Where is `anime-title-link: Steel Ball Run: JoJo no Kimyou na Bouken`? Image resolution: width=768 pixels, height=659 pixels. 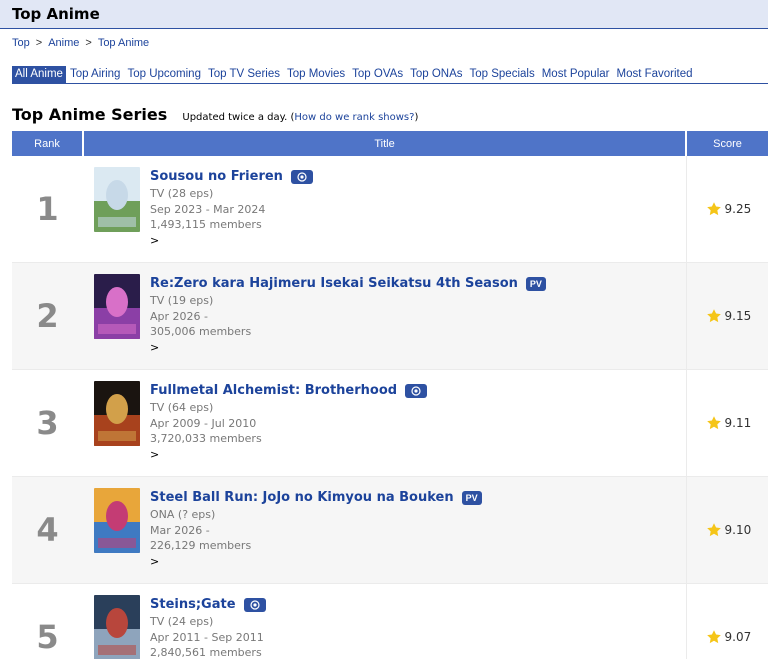
anime-title-link: Steel Ball Run: JoJo no Kimyou na Bouken is located at coordinates (302, 497).